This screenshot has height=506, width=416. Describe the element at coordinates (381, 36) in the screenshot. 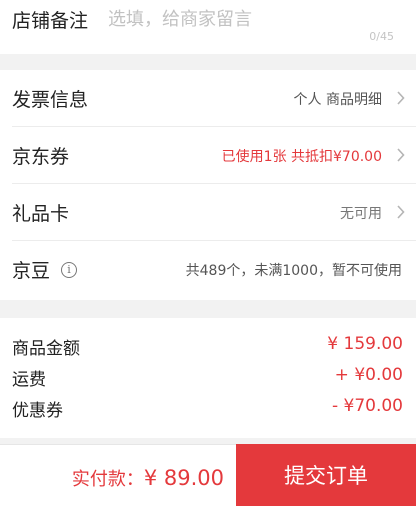

I see `store-note-counter: 0/45` at that location.